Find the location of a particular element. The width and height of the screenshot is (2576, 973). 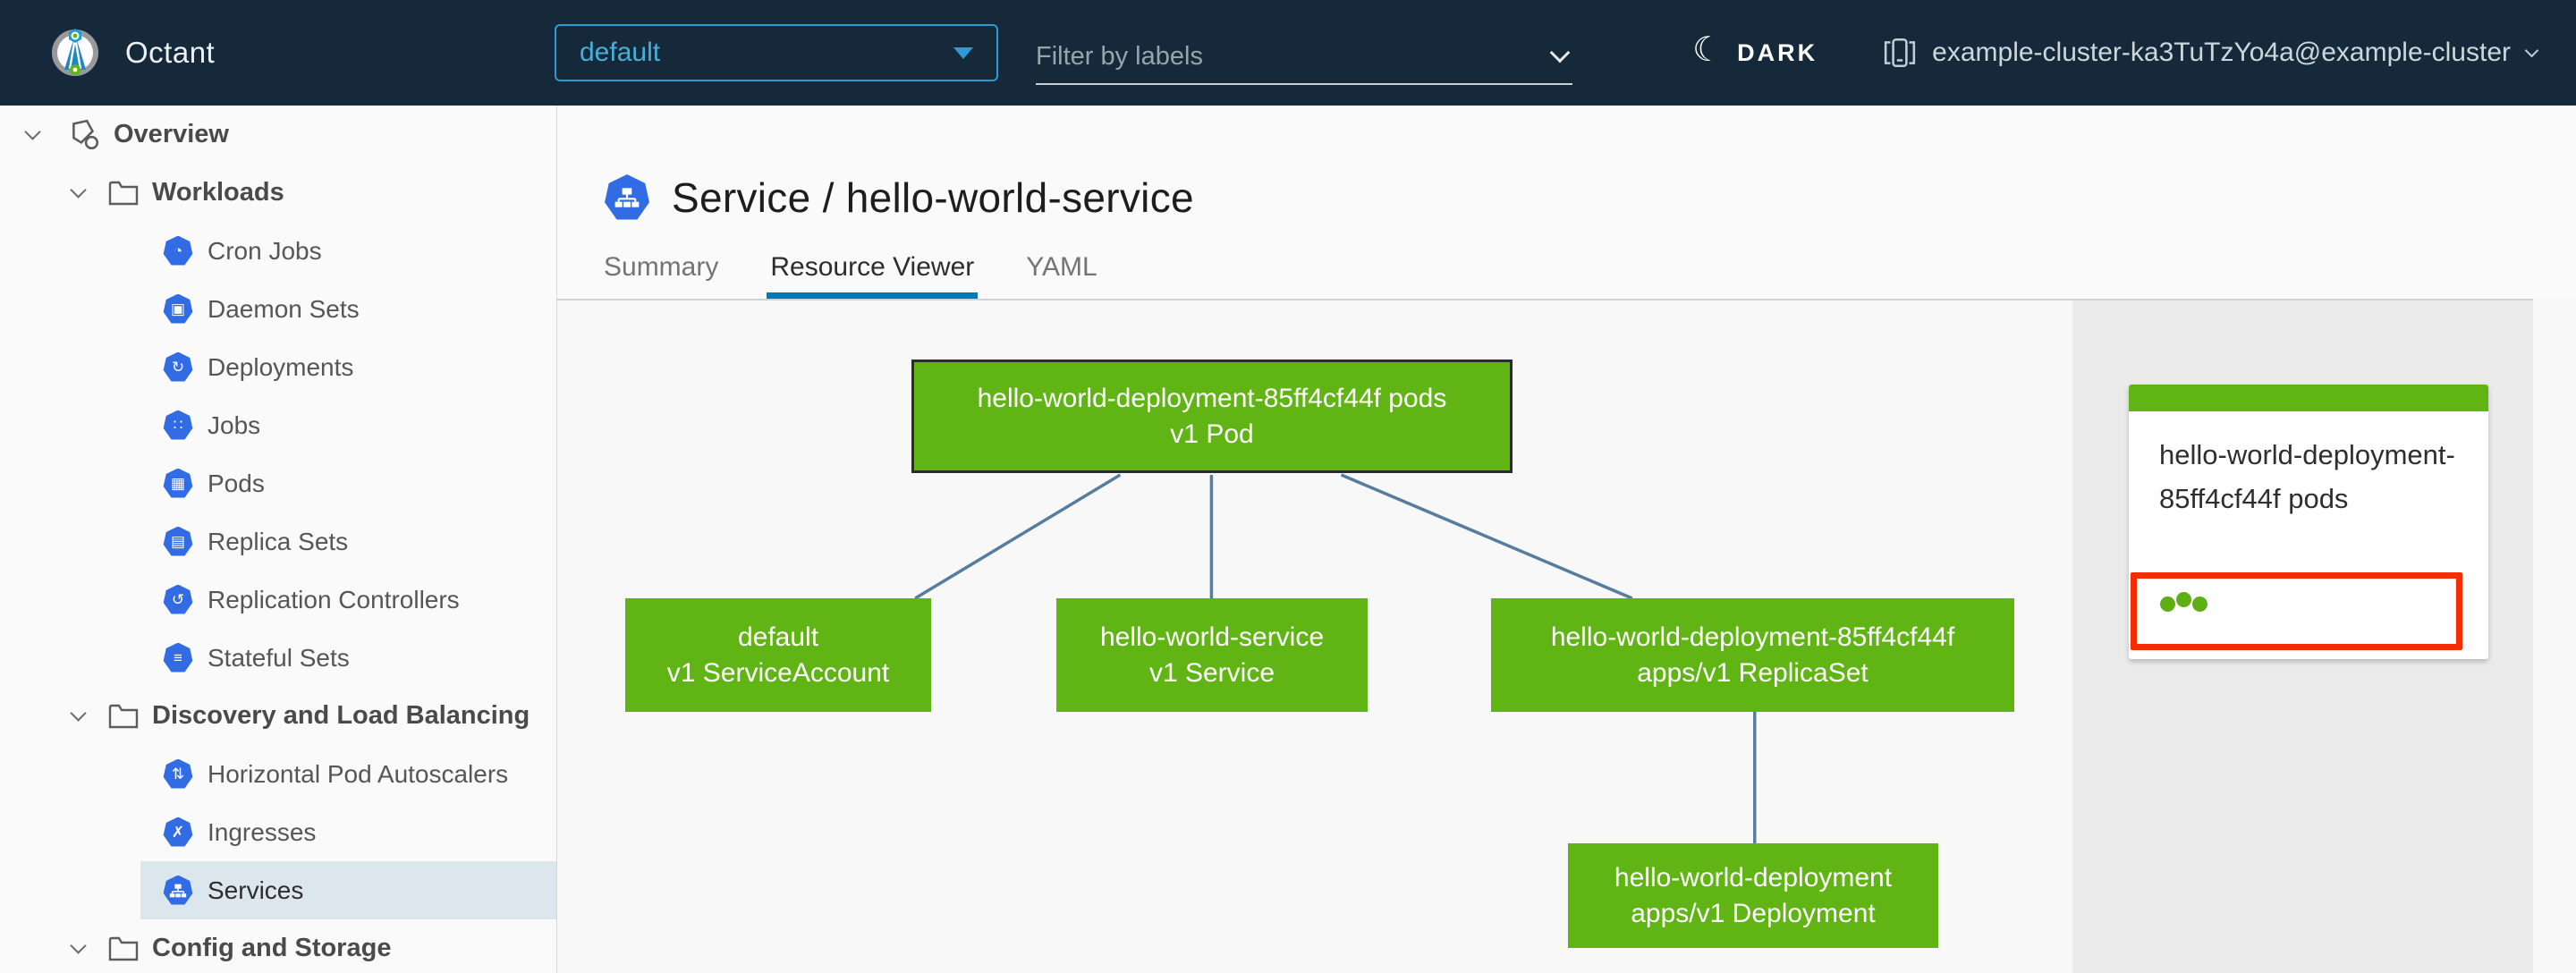

sidebar-item-stateful-sets: ≡ Stateful Sets is located at coordinates (348, 658).